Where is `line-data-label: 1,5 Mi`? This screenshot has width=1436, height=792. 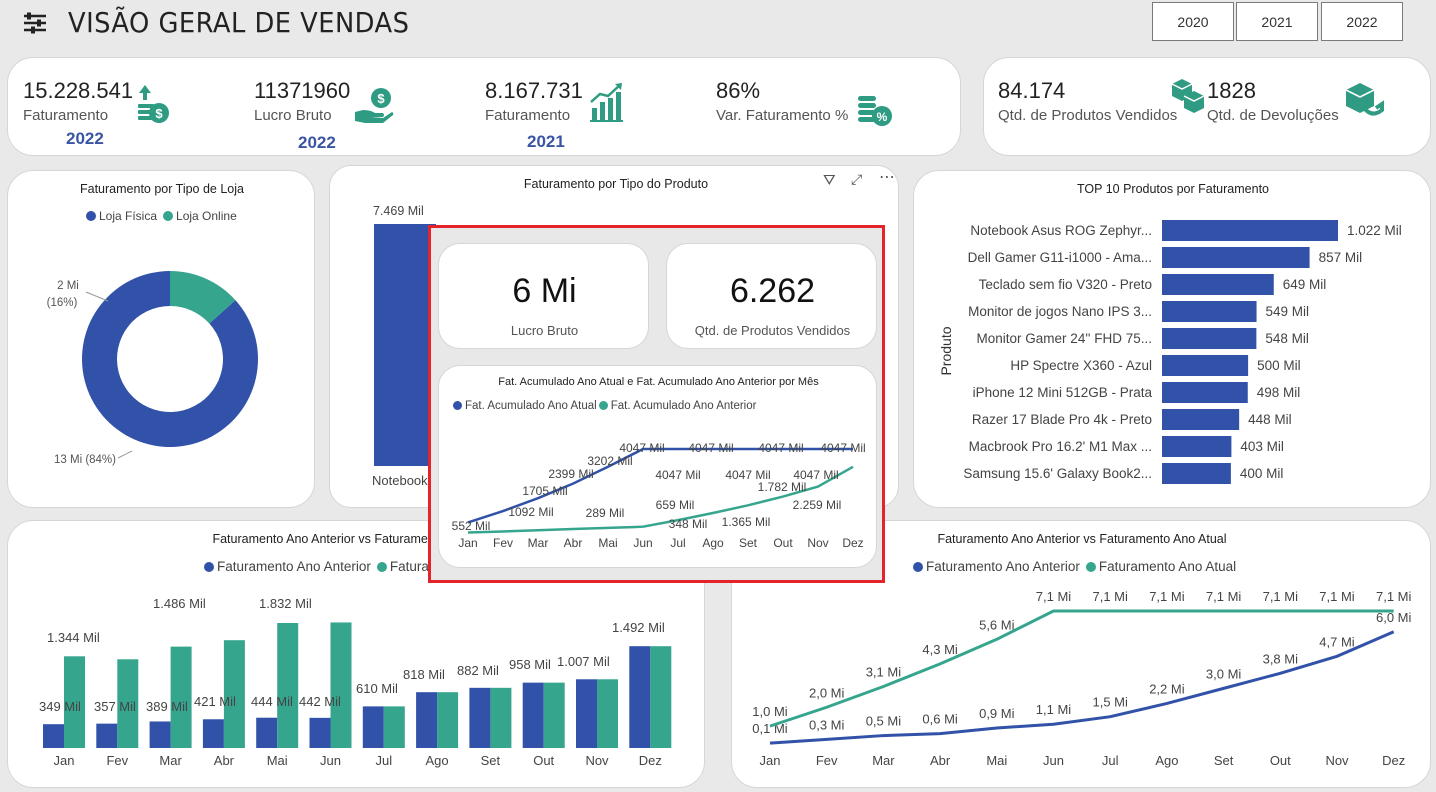
line-data-label: 1,5 Mi is located at coordinates (1110, 702).